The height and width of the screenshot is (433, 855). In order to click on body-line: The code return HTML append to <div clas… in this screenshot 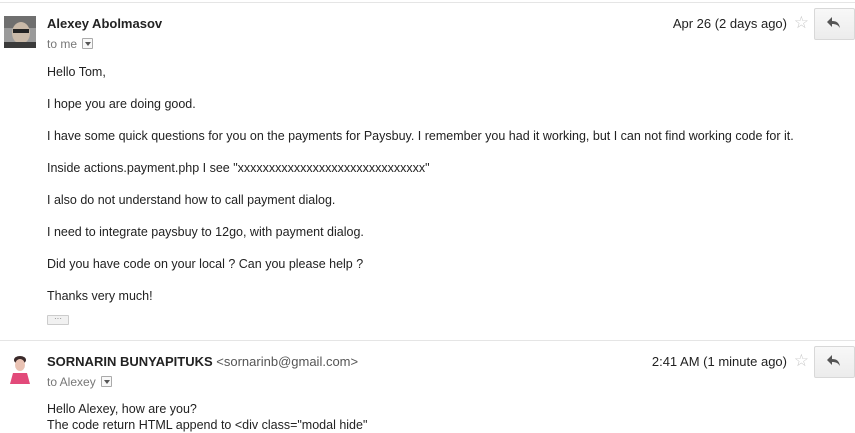, I will do `click(207, 425)`.